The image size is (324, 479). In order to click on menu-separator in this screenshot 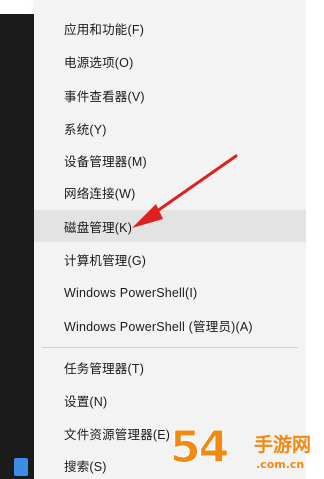, I will do `click(170, 347)`.